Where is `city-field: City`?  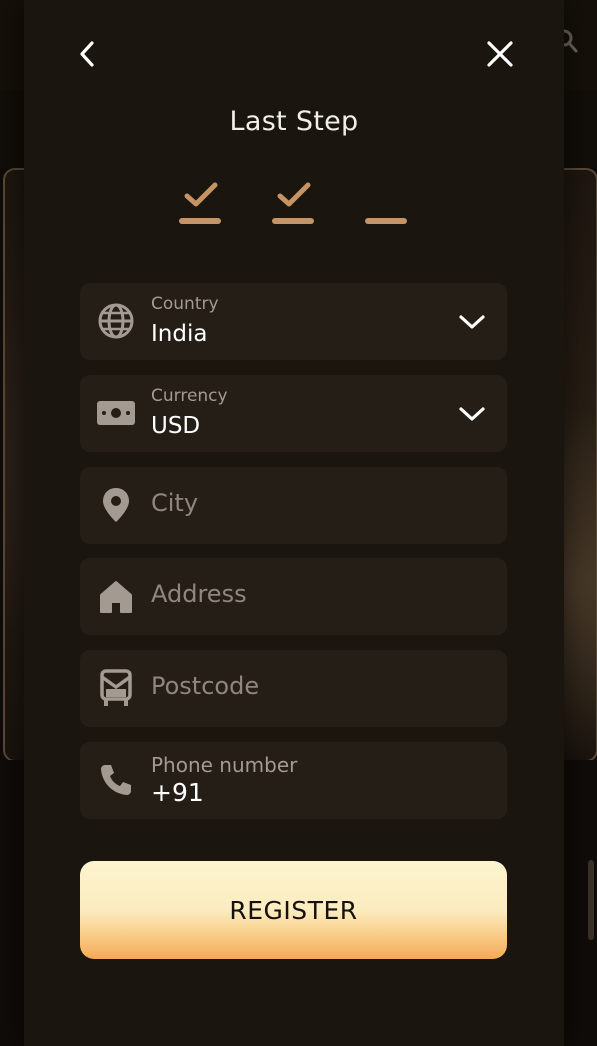
city-field: City is located at coordinates (293, 505).